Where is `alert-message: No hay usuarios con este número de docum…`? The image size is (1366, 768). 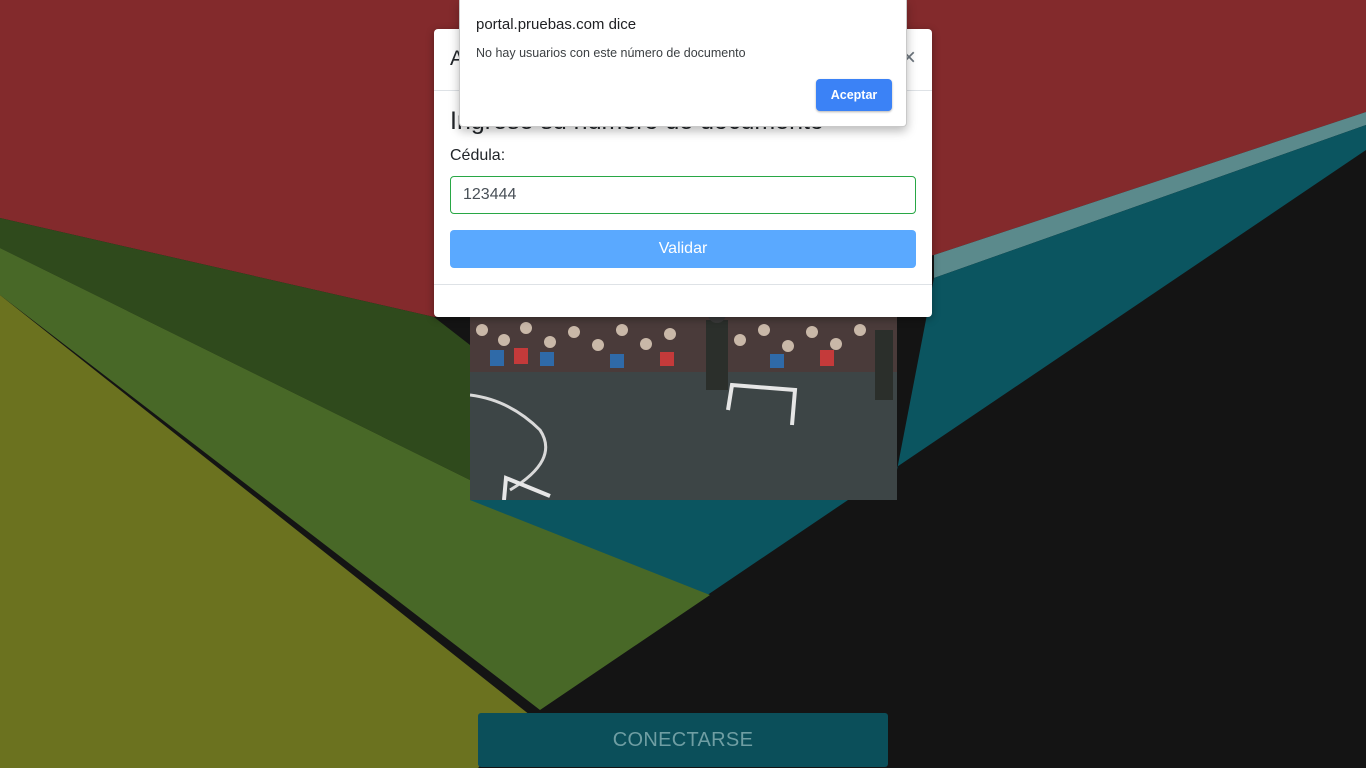 alert-message: No hay usuarios con este número de docum… is located at coordinates (611, 53).